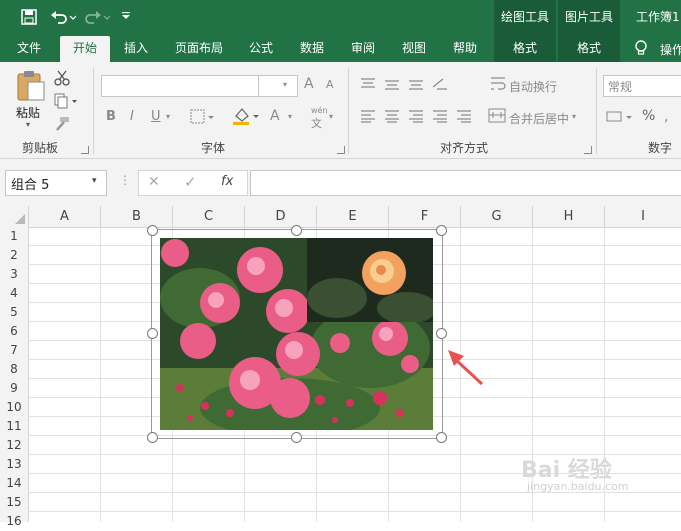  I want to click on phonetic-button: wén 文 ▾, so click(320, 118).